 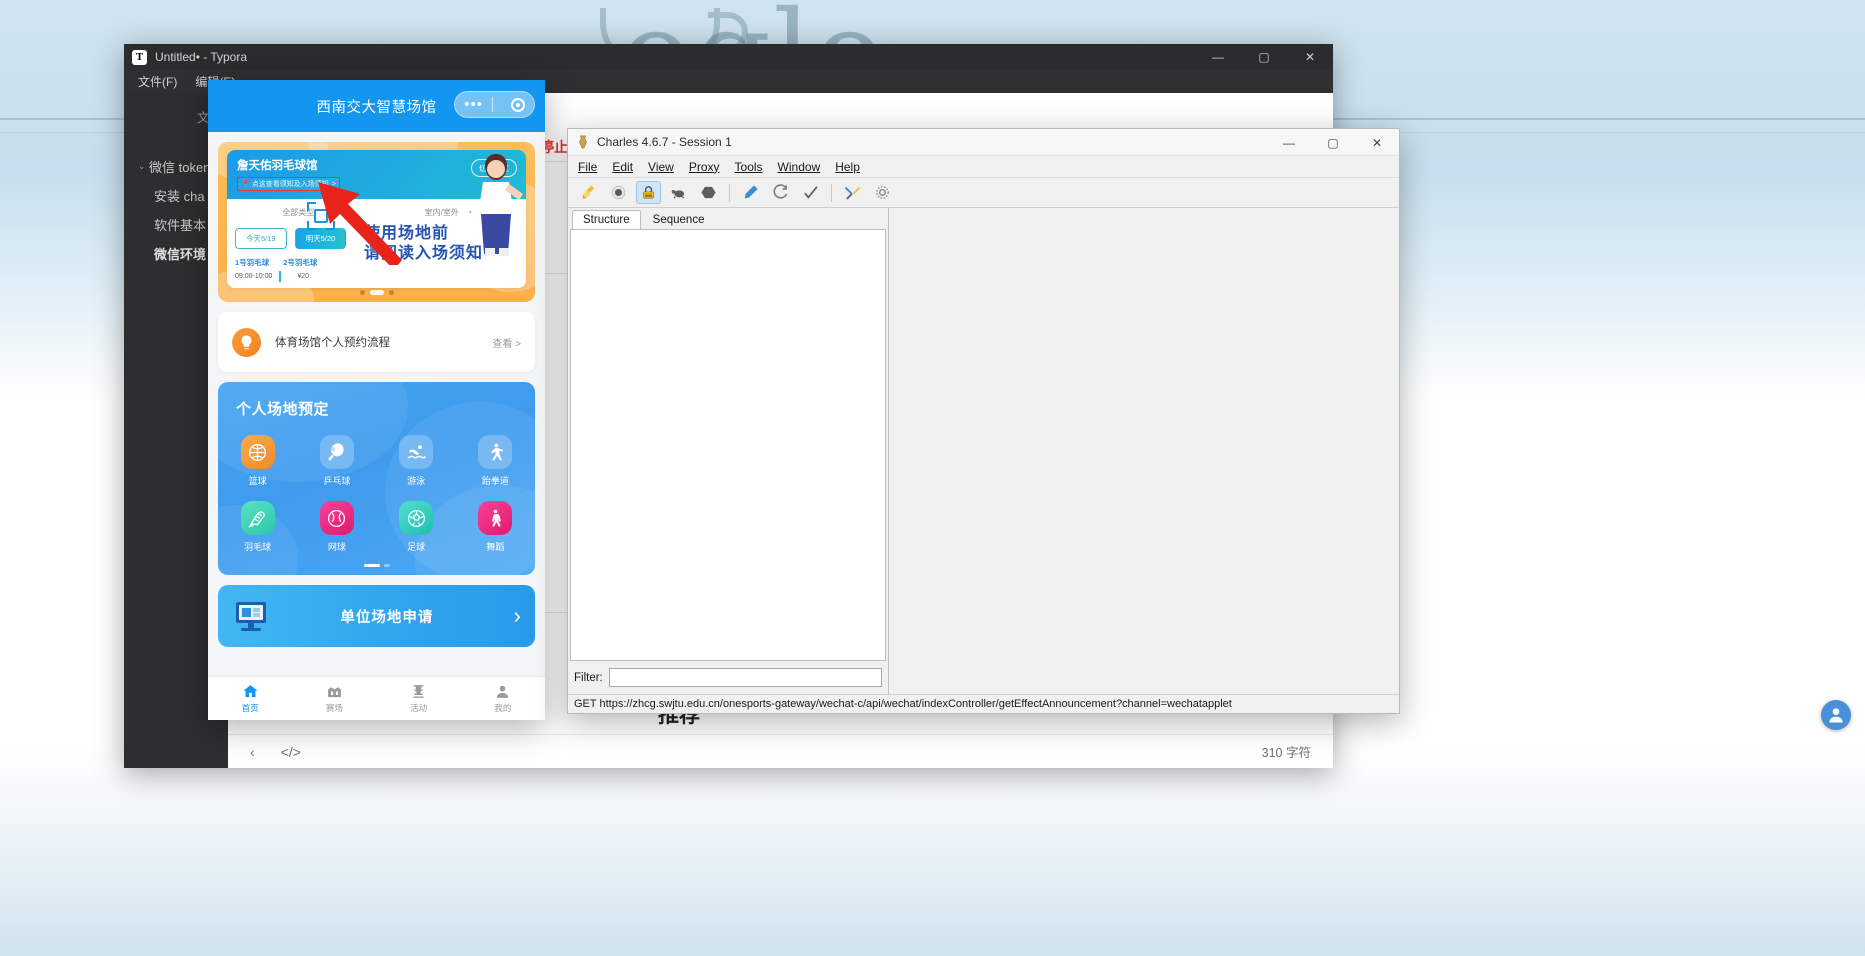 What do you see at coordinates (257, 518) in the screenshot?
I see `badminton-icon` at bounding box center [257, 518].